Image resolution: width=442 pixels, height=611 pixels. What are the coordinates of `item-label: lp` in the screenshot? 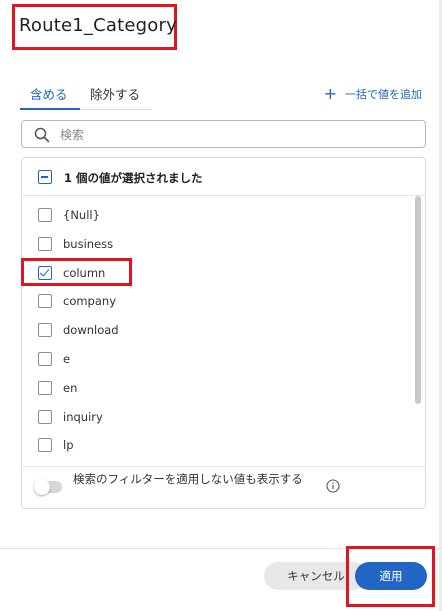 It's located at (68, 445).